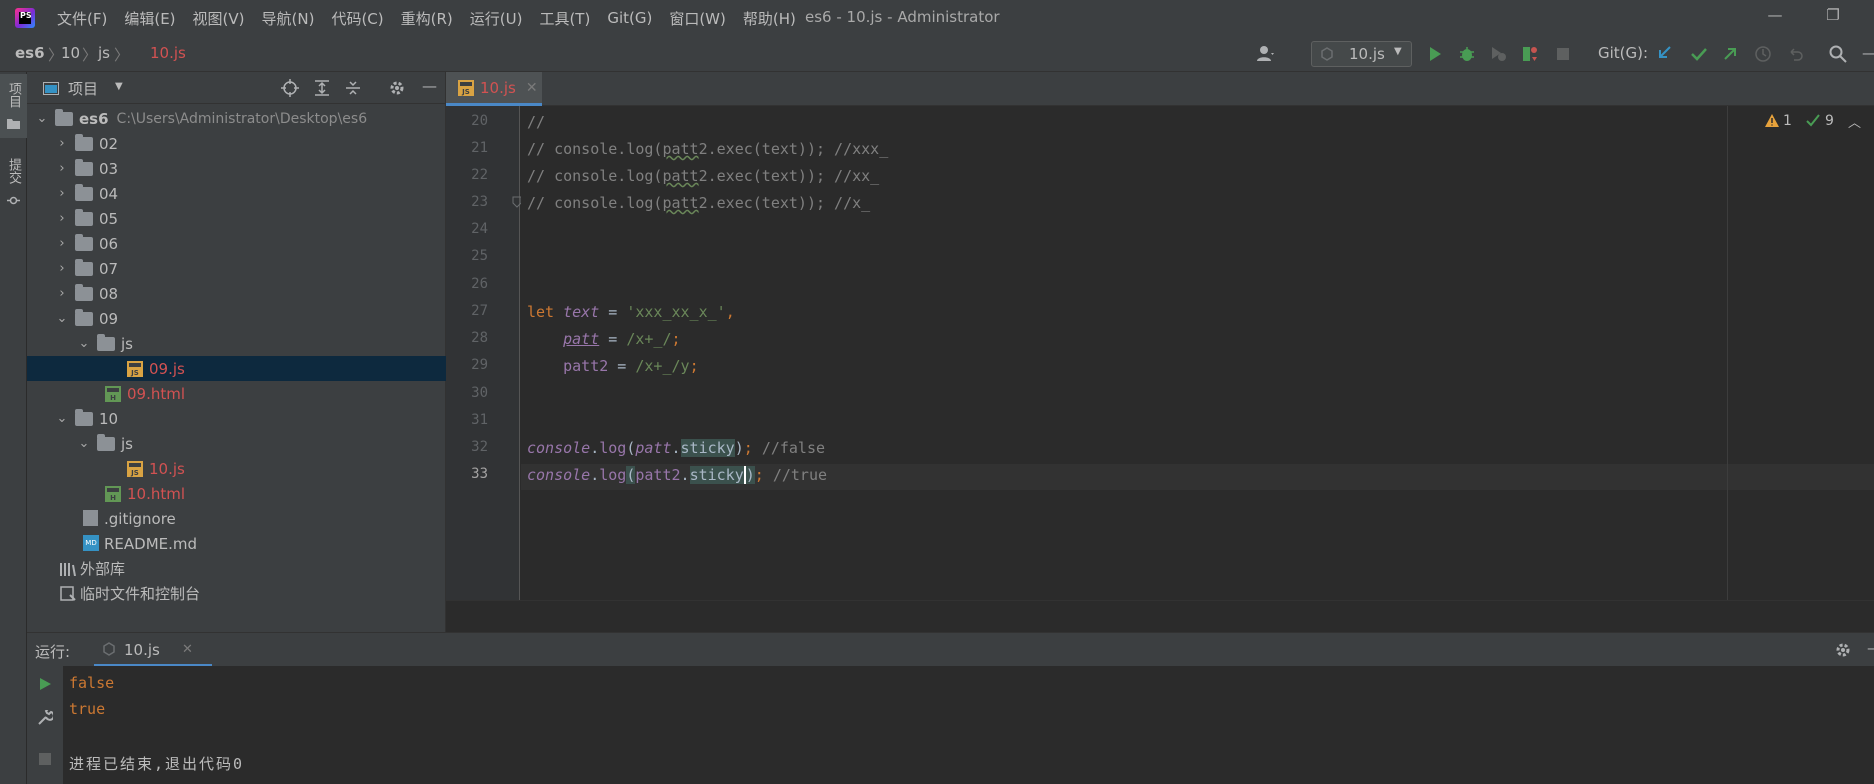 This screenshot has height=784, width=1874. What do you see at coordinates (83, 88) in the screenshot?
I see `project-panel-title: 项目` at bounding box center [83, 88].